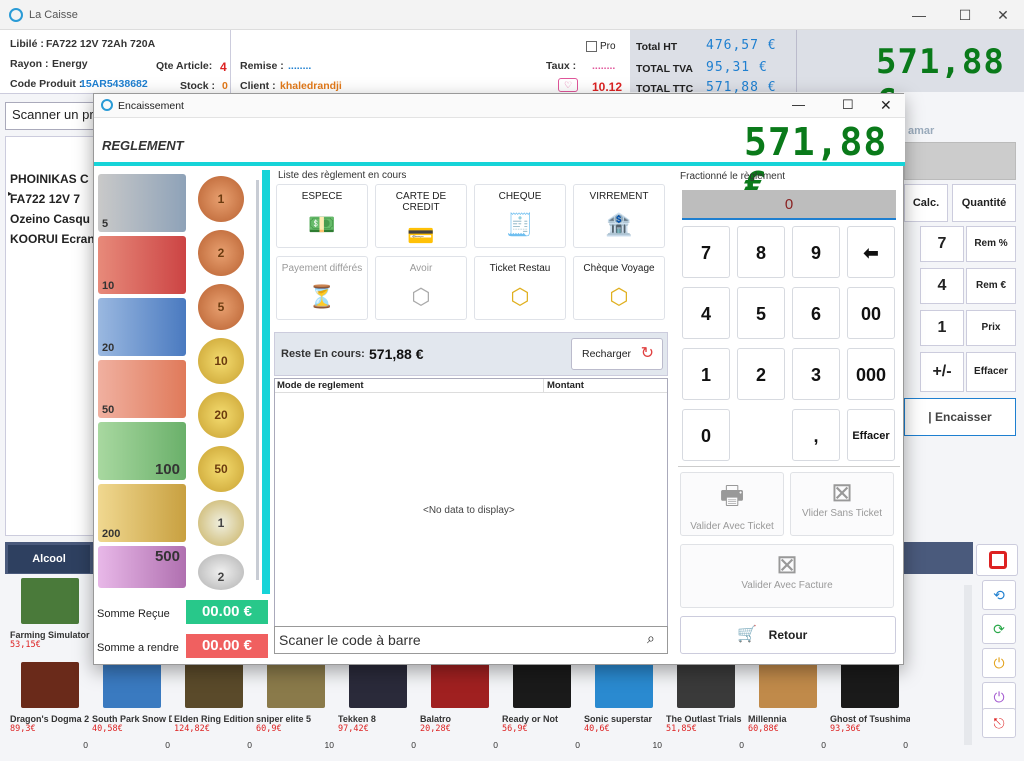  Describe the element at coordinates (322, 288) in the screenshot. I see `payment-4-button: Payement différés ⏳` at that location.